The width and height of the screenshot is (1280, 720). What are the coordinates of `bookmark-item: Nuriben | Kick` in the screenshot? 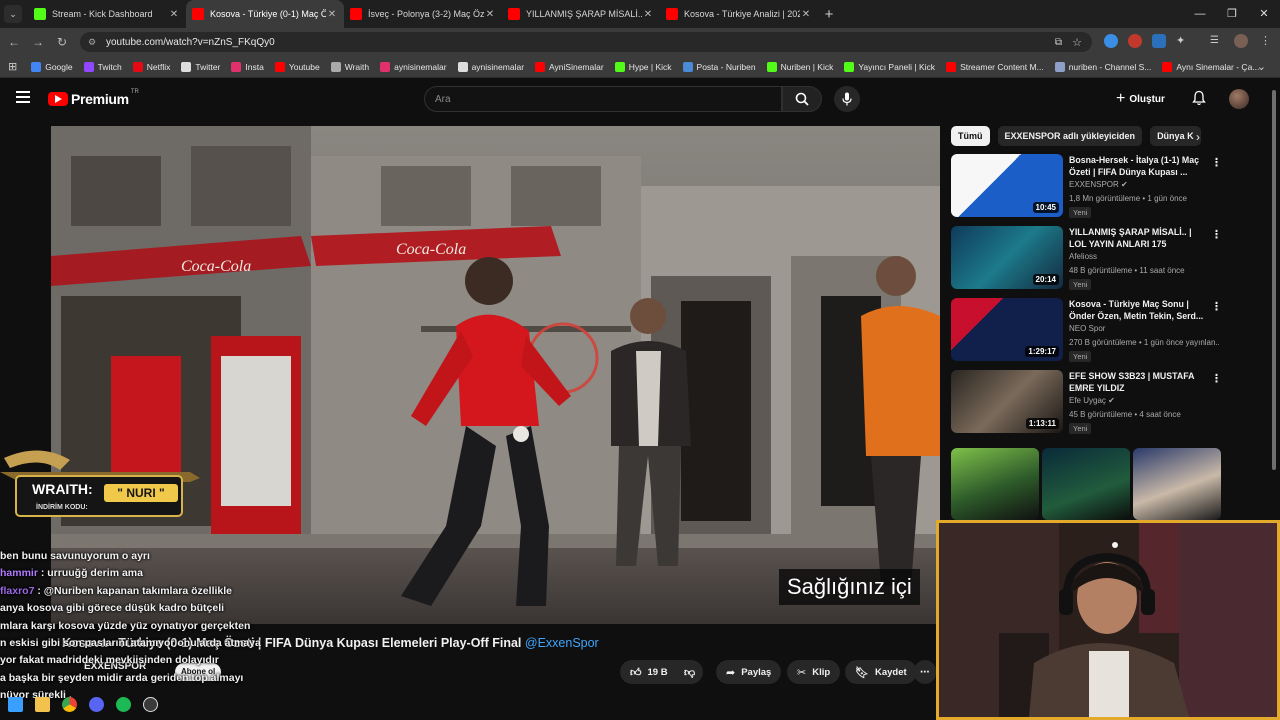 It's located at (799, 66).